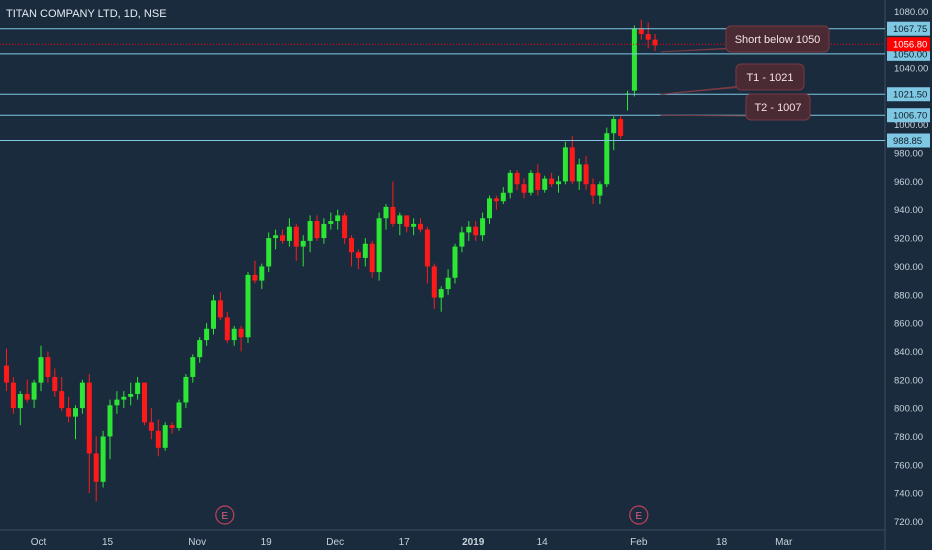  What do you see at coordinates (908, 267) in the screenshot?
I see `y-tick-label: 900.00` at bounding box center [908, 267].